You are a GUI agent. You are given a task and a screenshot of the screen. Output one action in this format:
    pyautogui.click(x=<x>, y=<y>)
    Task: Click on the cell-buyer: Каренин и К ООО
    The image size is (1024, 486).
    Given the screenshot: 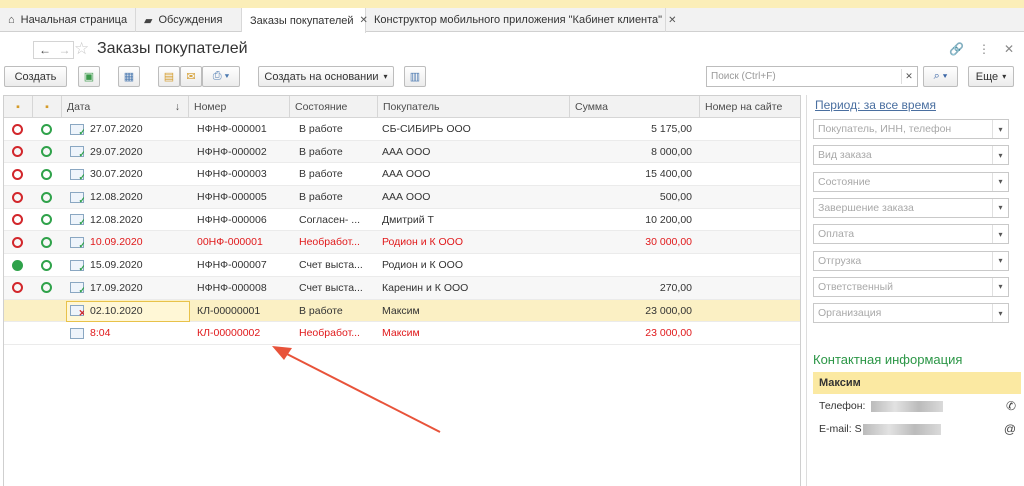 What is the action you would take?
    pyautogui.click(x=425, y=287)
    